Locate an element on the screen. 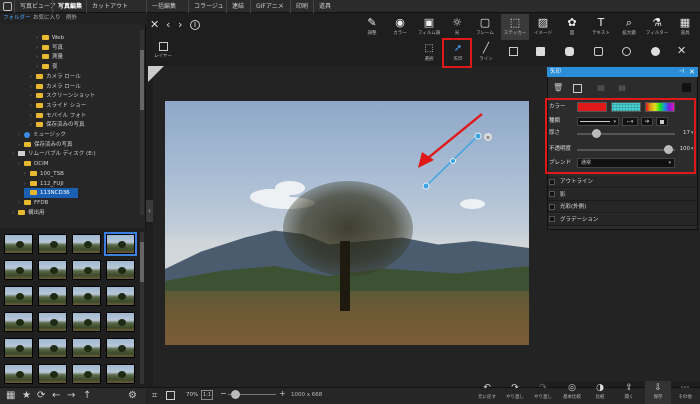  bottom-action-label: 基本比較 is located at coordinates (572, 397).